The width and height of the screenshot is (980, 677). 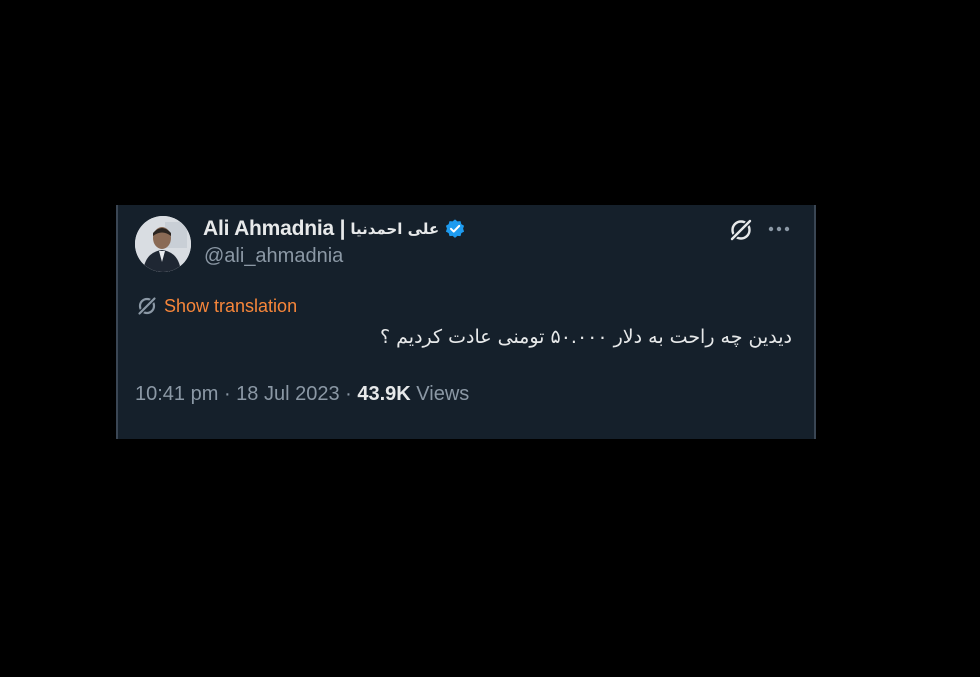 What do you see at coordinates (230, 306) in the screenshot?
I see `show-translation-label: Show translation` at bounding box center [230, 306].